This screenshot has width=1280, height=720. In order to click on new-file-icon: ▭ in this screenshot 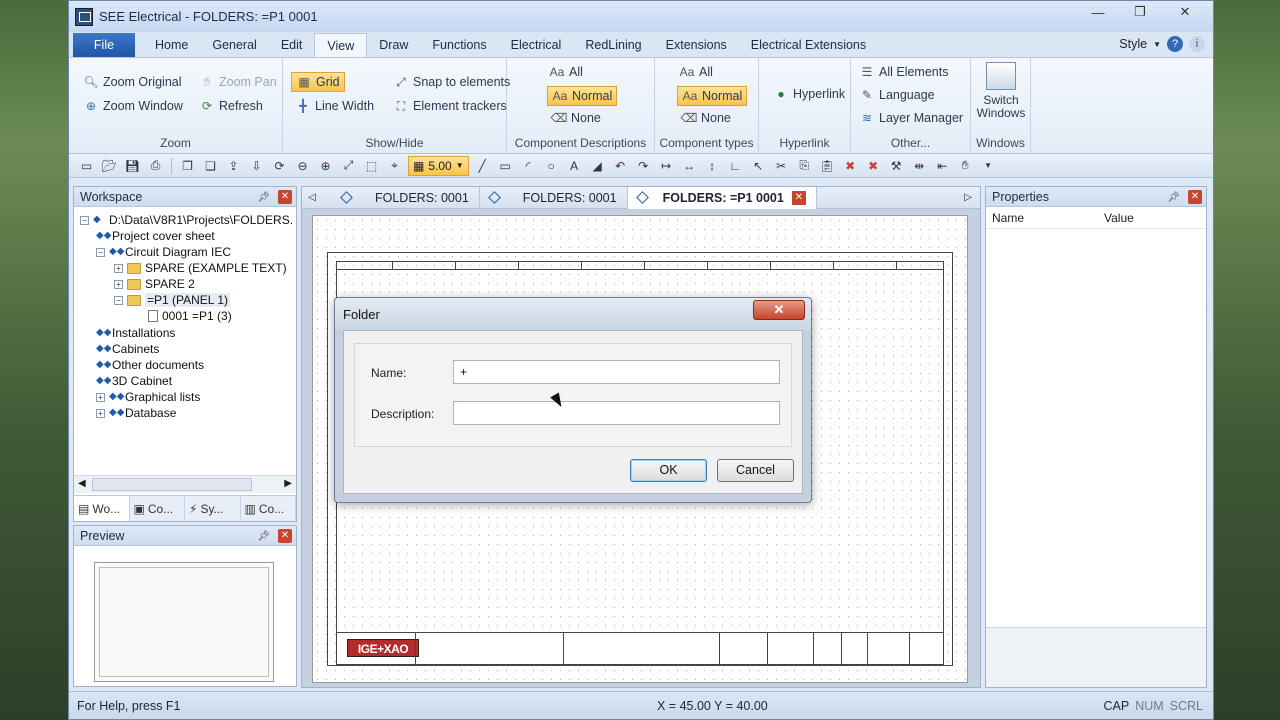, I will do `click(86, 166)`.